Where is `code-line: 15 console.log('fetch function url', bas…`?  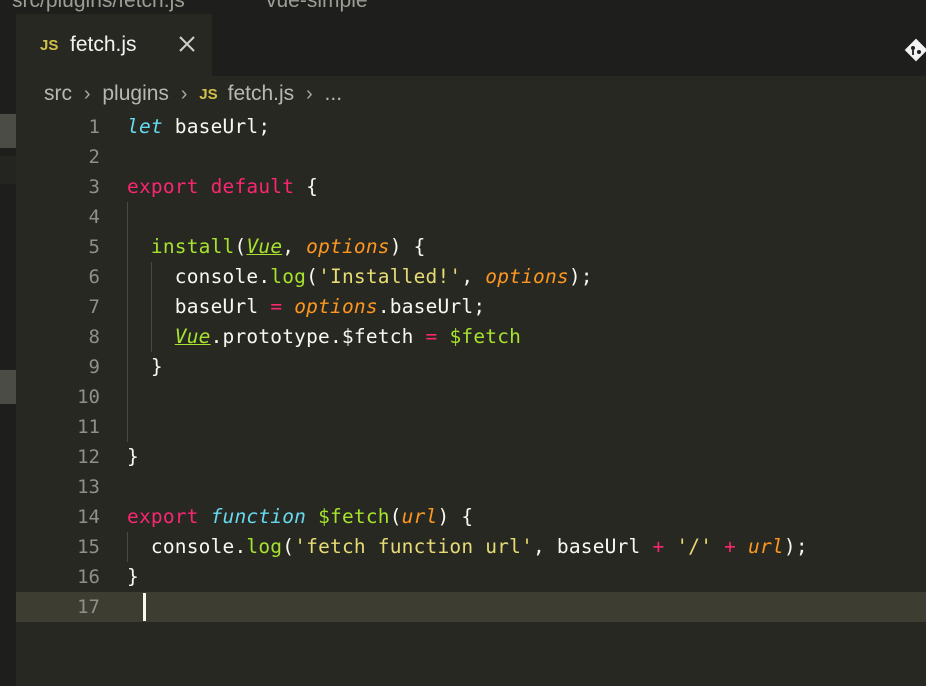
code-line: 15 console.log('fetch function url', bas… is located at coordinates (471, 547).